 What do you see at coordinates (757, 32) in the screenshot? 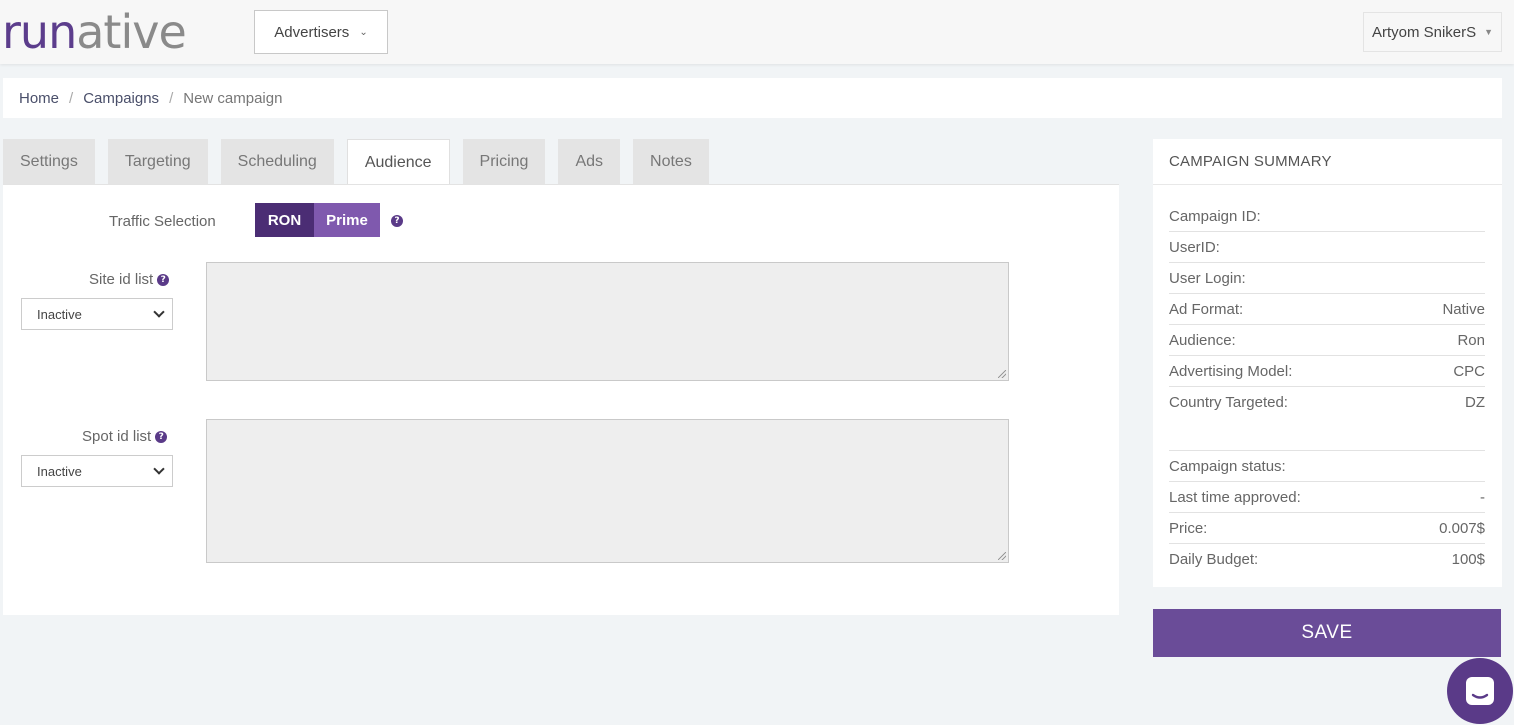
I see `top-bar: runative Advertisers ⌄ Artyom SnikerS ▼` at bounding box center [757, 32].